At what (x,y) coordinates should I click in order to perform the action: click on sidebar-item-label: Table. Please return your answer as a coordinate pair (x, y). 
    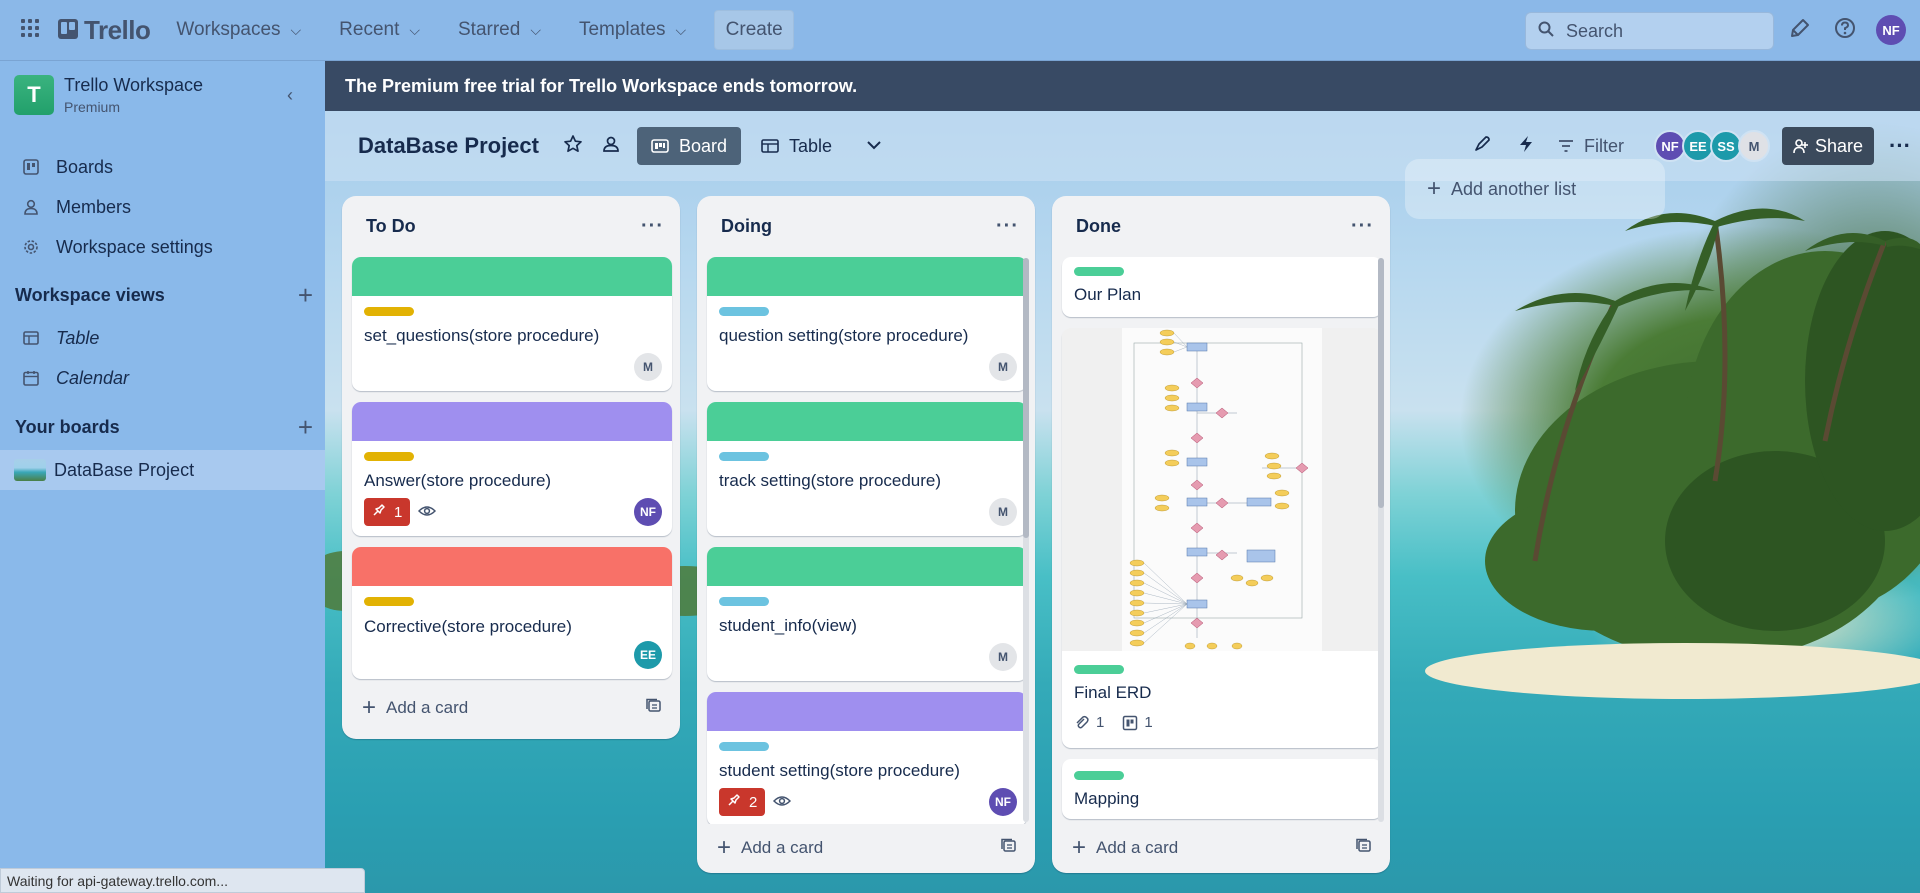
    Looking at the image, I should click on (78, 337).